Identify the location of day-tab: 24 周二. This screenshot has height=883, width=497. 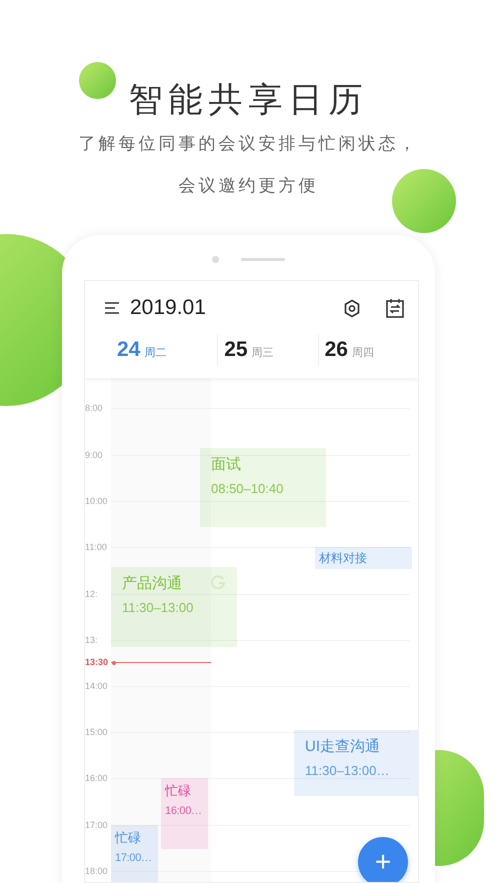
(151, 350).